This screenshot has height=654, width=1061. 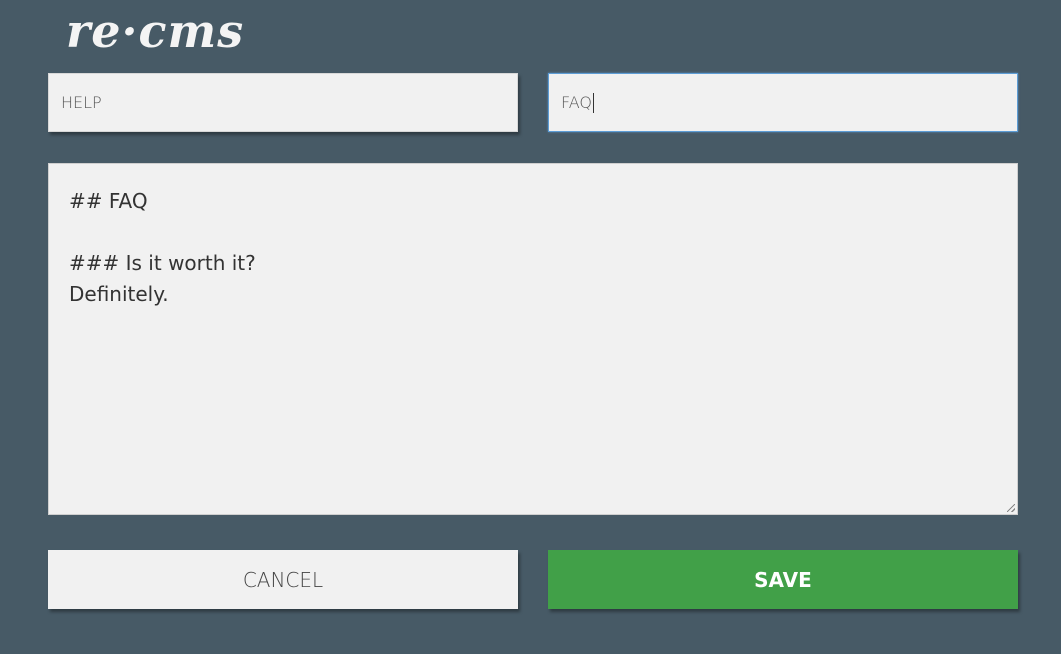 What do you see at coordinates (155, 31) in the screenshot?
I see `app-logo: re·cms` at bounding box center [155, 31].